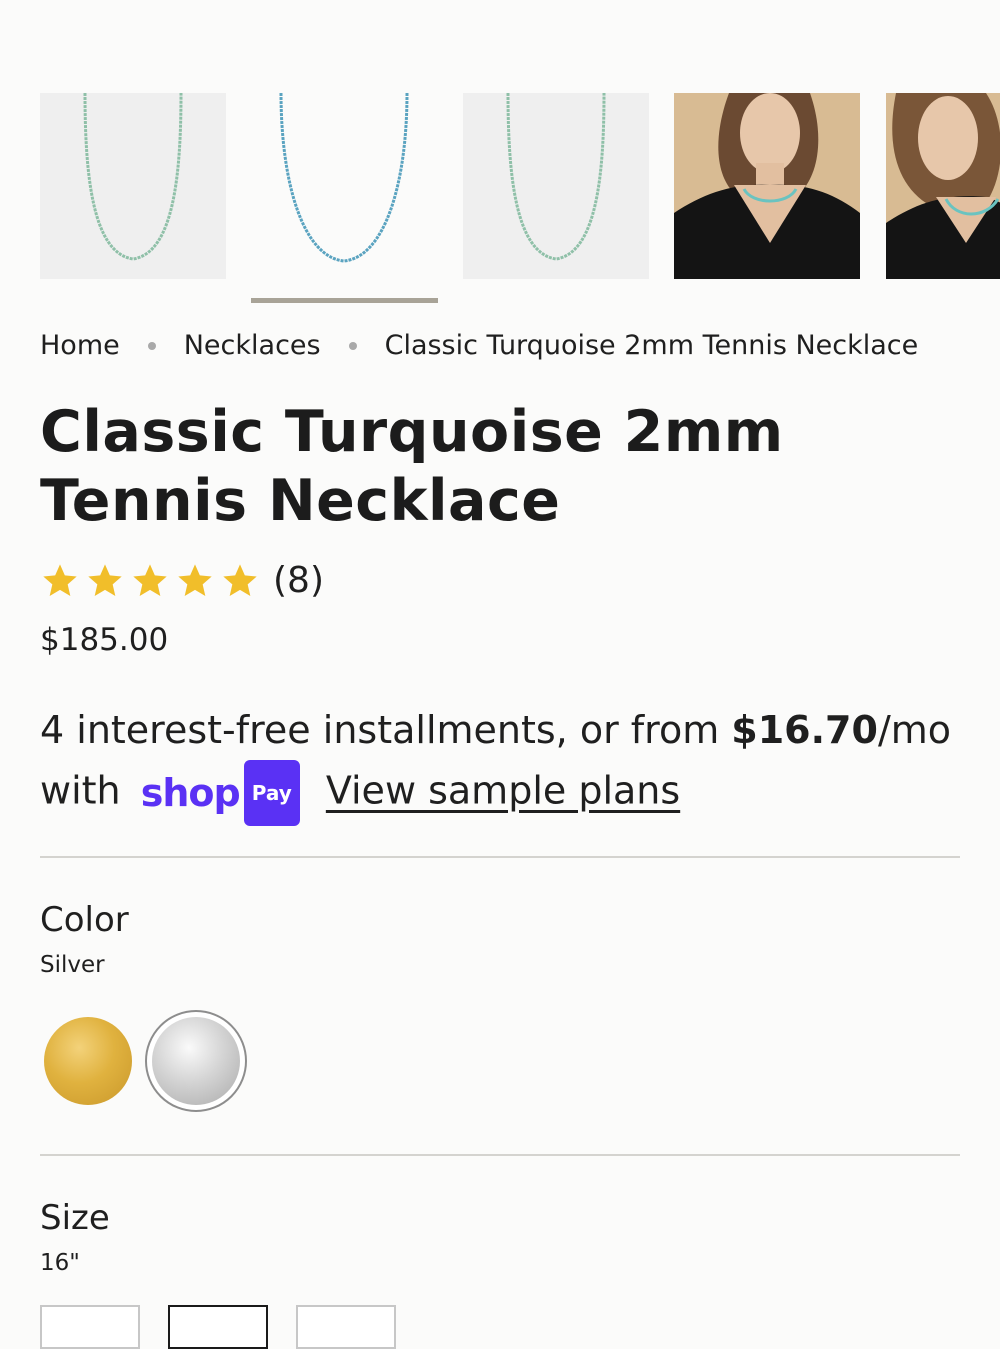 The image size is (1000, 1349). What do you see at coordinates (412, 432) in the screenshot?
I see `product-title-line1: Classic Turquoise 2mm` at bounding box center [412, 432].